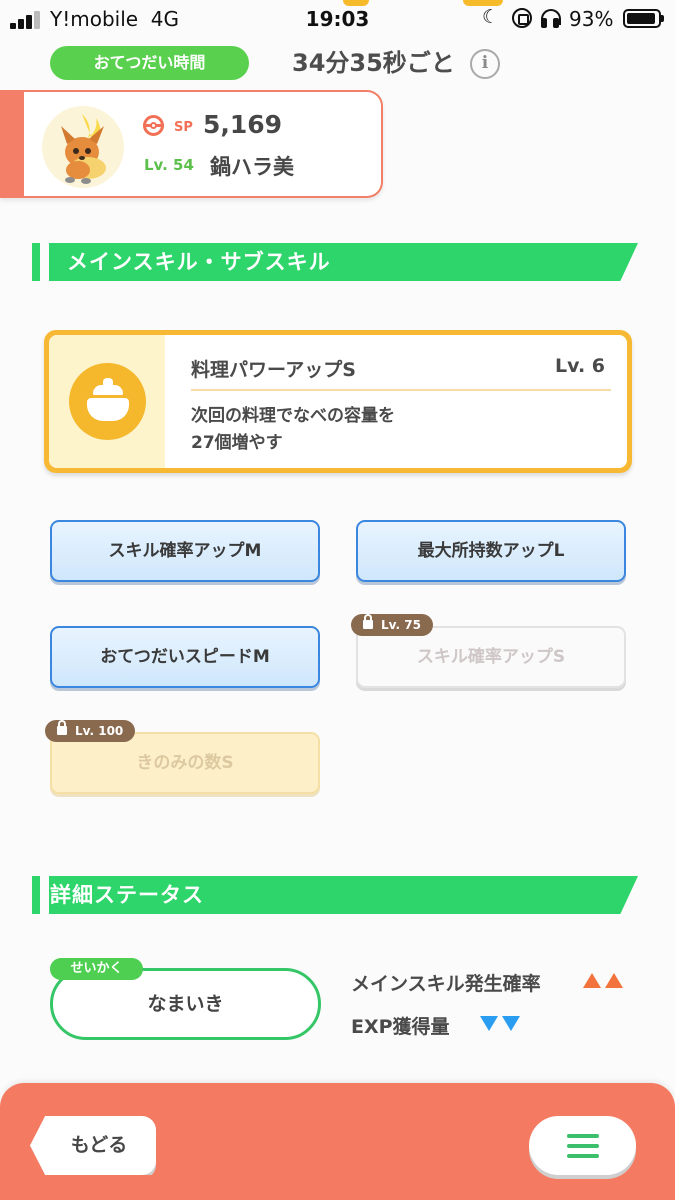 This screenshot has height=1200, width=675. I want to click on sub-skill-button: 最大所持数アップL, so click(491, 551).